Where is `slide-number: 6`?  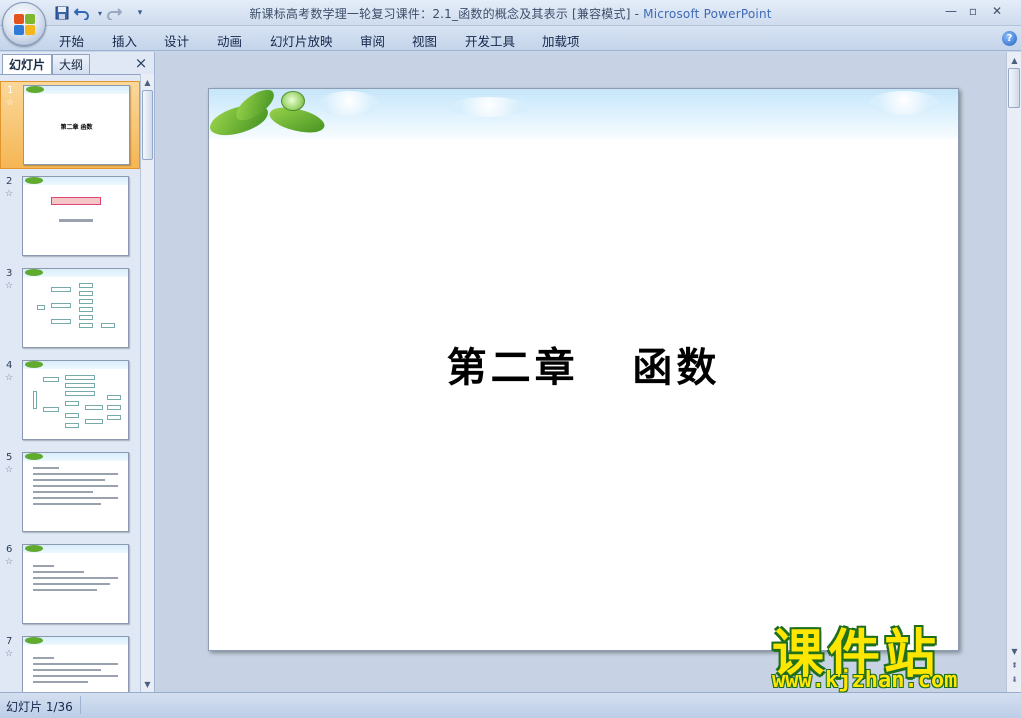
slide-number: 6 is located at coordinates (9, 549).